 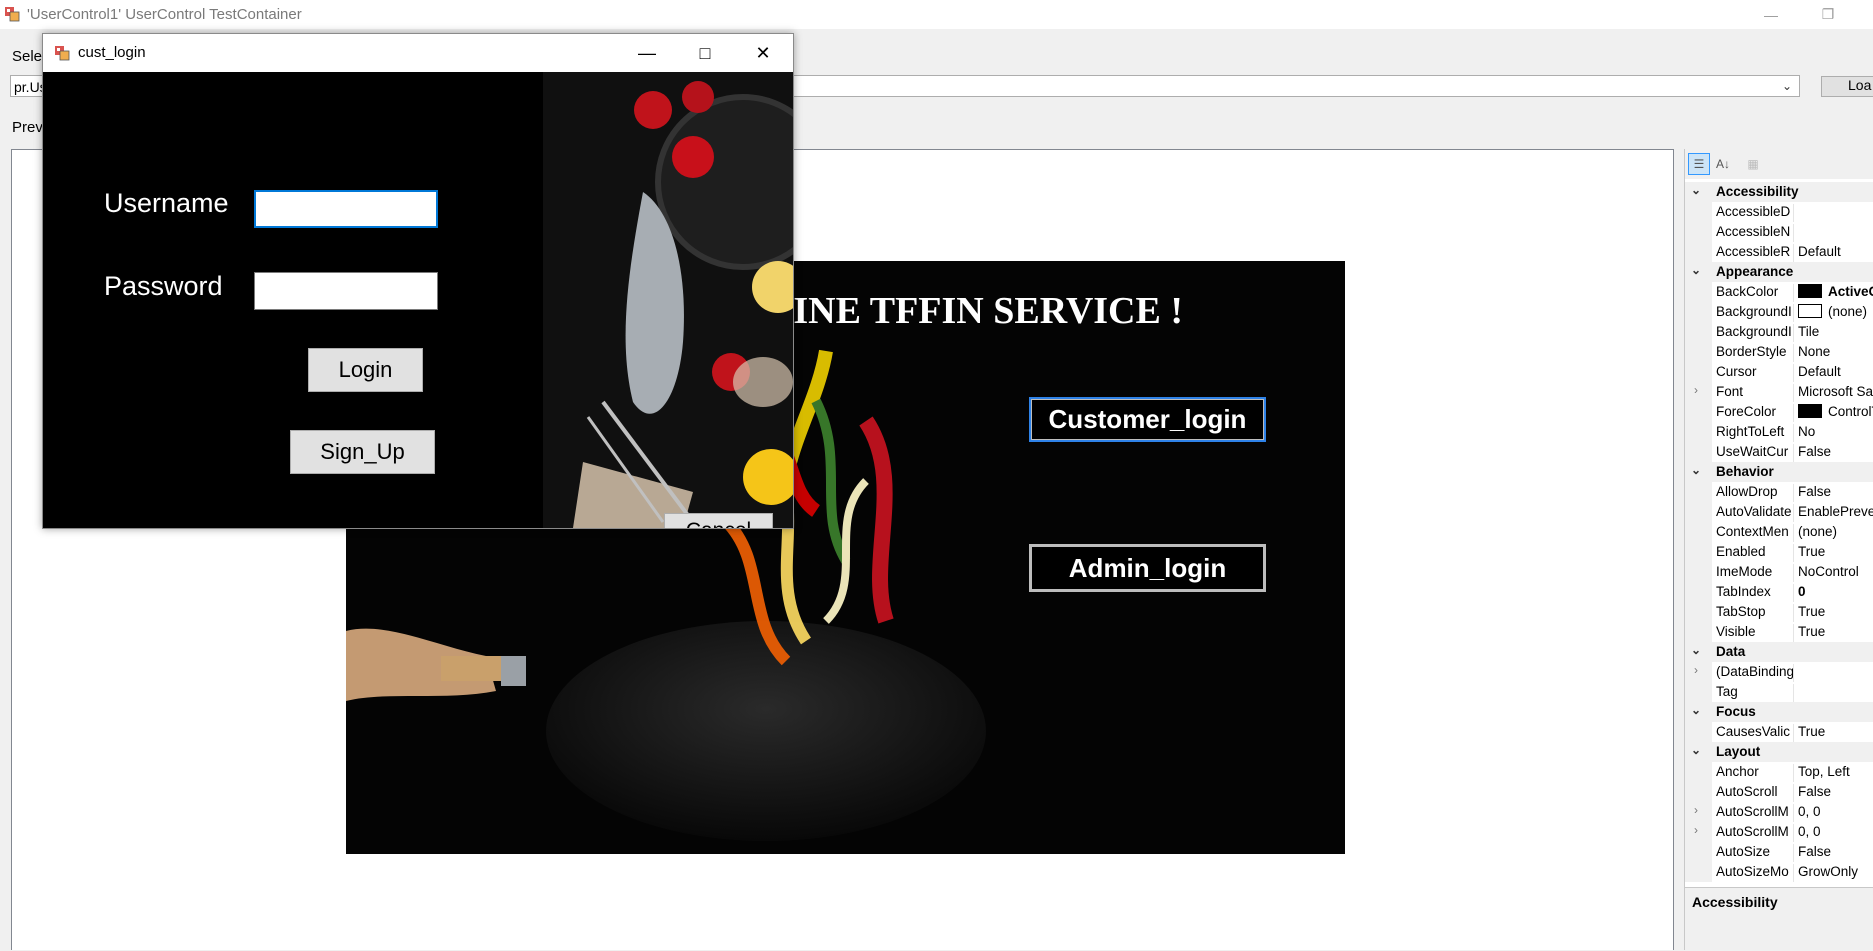 I want to click on property-row: Tag, so click(x=1779, y=692).